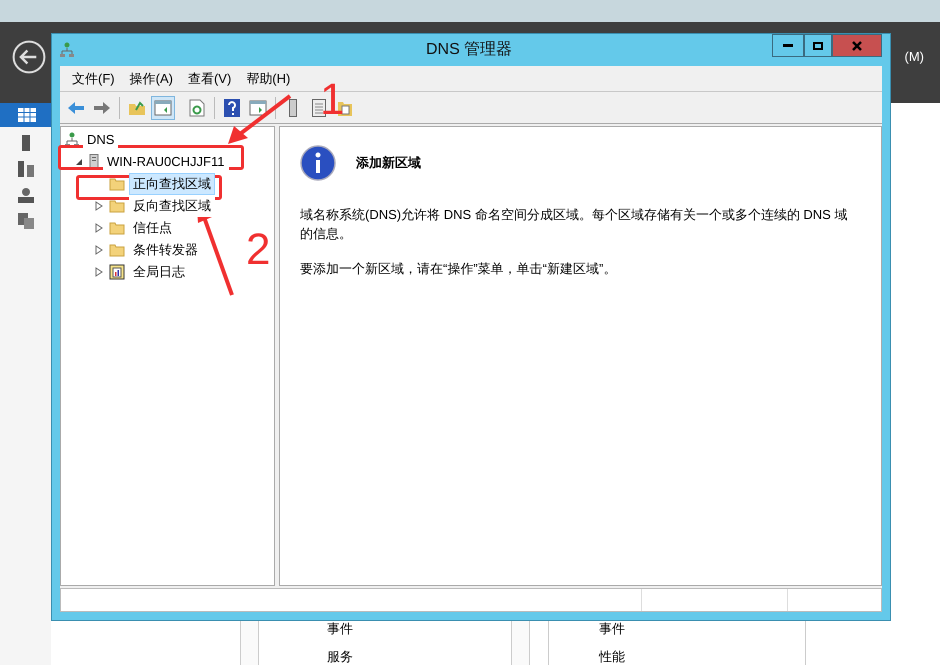  What do you see at coordinates (172, 206) in the screenshot?
I see `tree-item: 反向查找区域` at bounding box center [172, 206].